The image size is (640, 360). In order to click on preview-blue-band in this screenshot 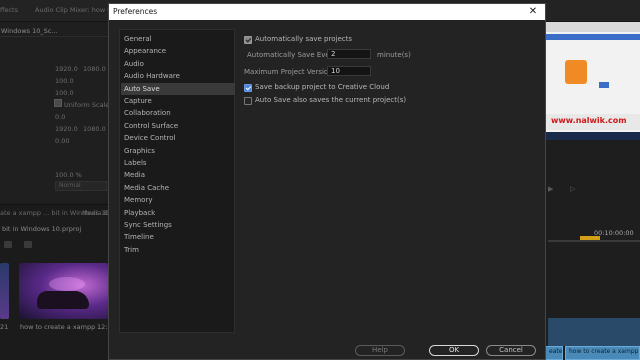, I will do `click(592, 37)`.